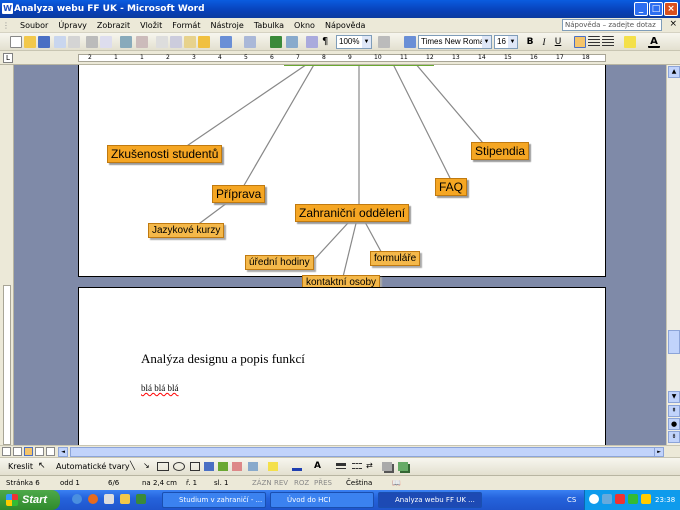  What do you see at coordinates (77, 499) in the screenshot?
I see `ie-icon` at bounding box center [77, 499].